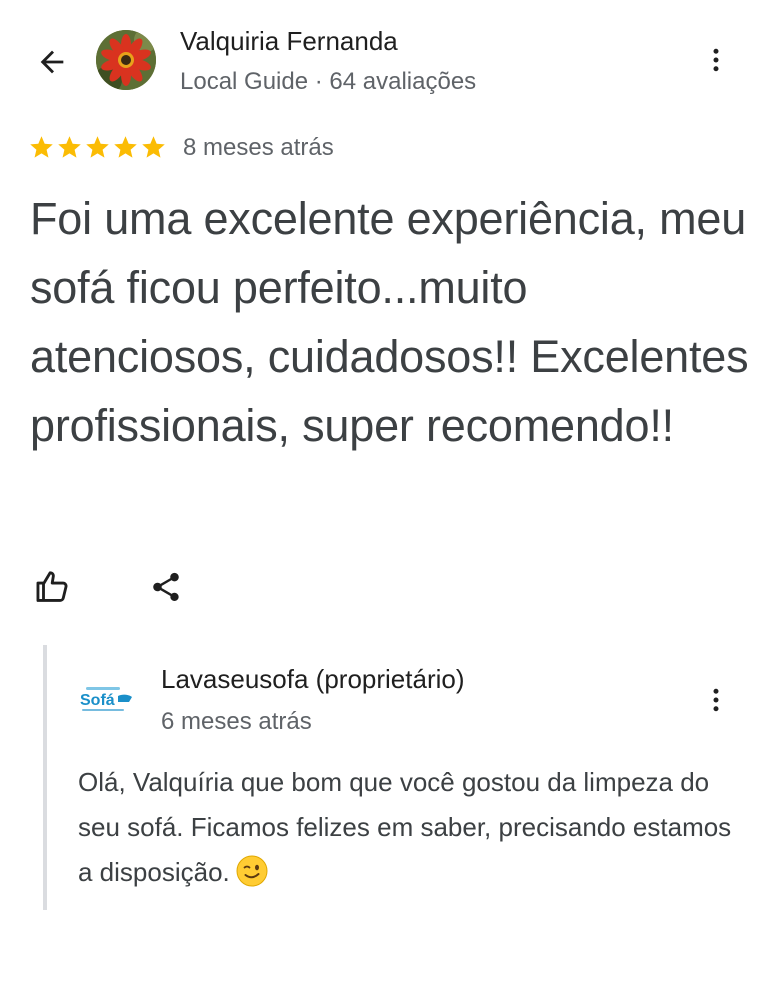 This screenshot has height=1001, width=768. What do you see at coordinates (97, 700) in the screenshot?
I see `logo-text: Sofá` at bounding box center [97, 700].